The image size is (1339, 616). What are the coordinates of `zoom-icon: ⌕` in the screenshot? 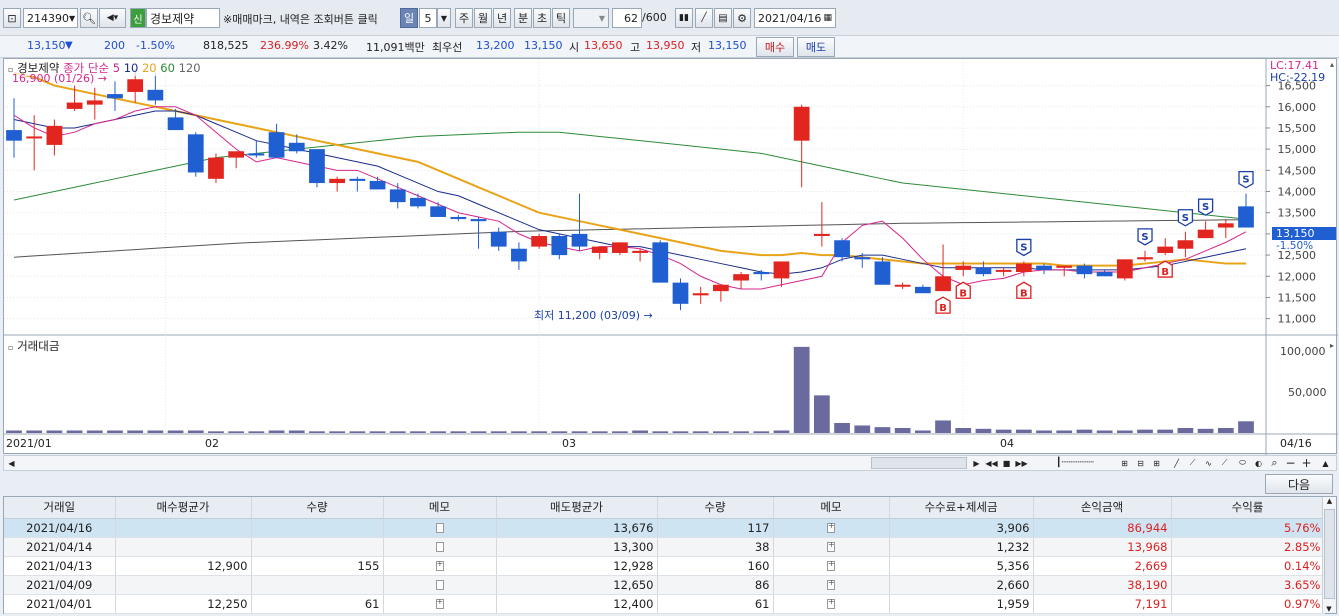 It's located at (1274, 462).